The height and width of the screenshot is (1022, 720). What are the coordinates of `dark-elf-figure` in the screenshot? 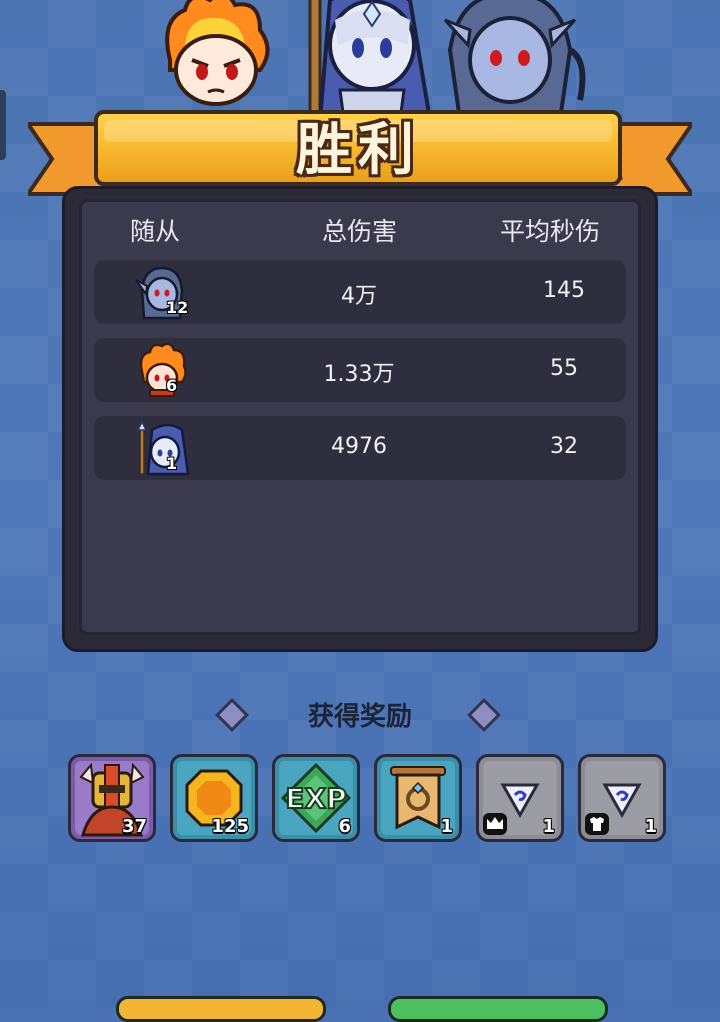 It's located at (514, 60).